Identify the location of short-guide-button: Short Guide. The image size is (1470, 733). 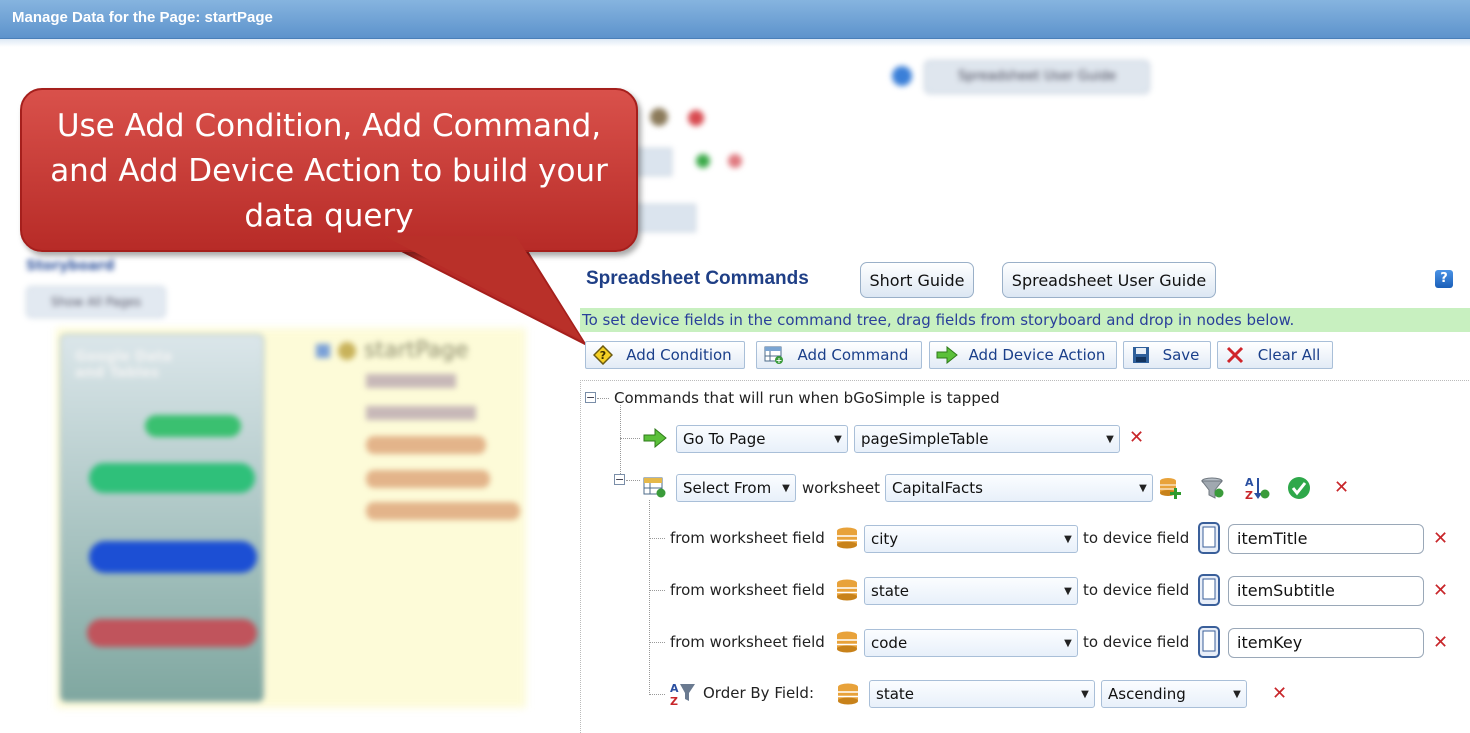
(917, 280).